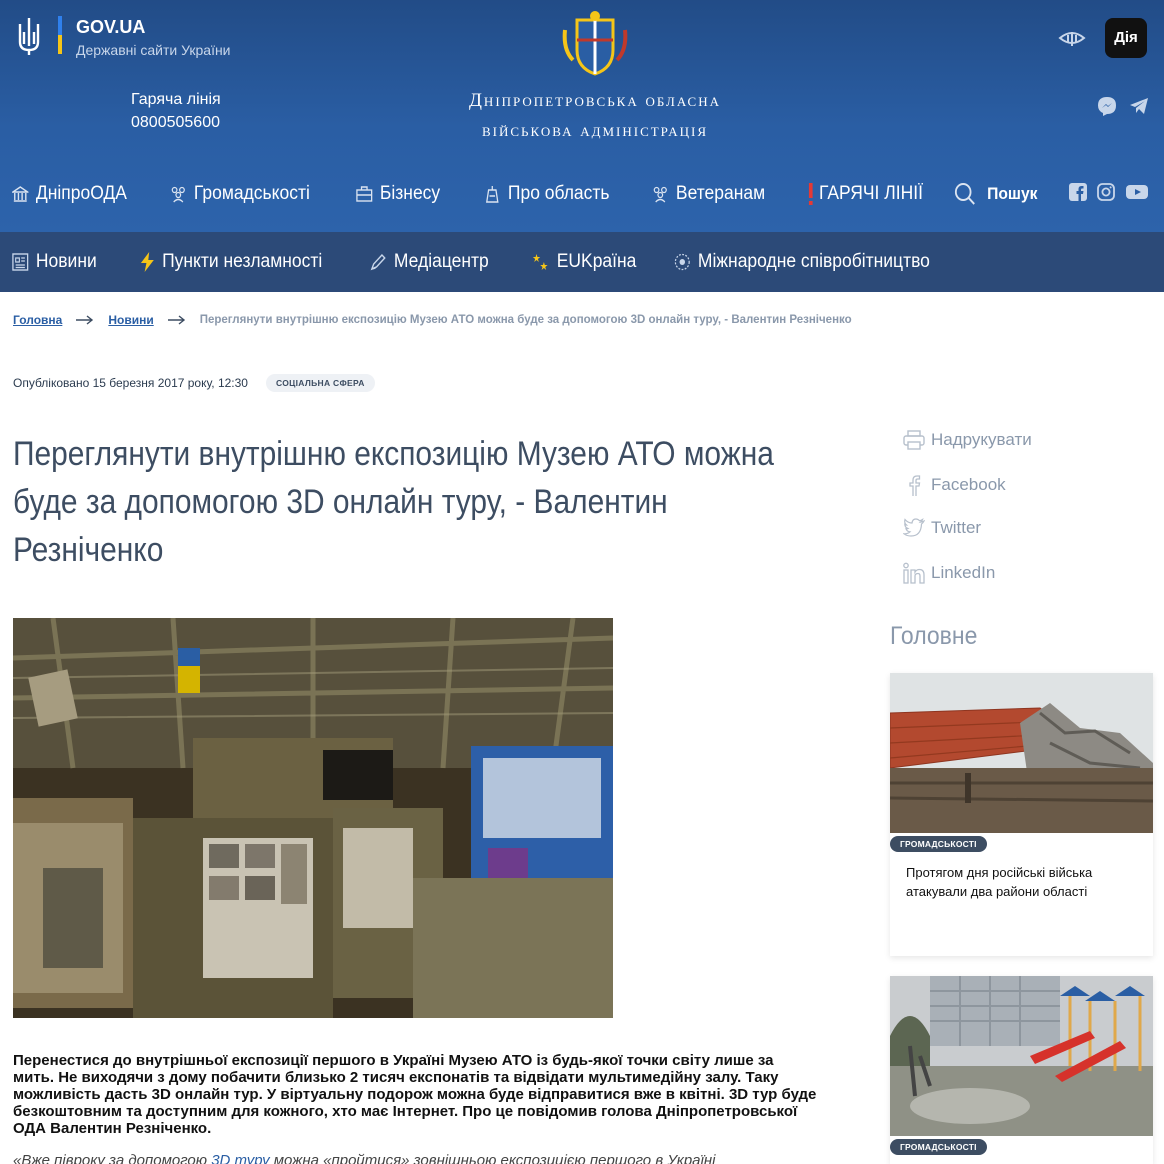 The width and height of the screenshot is (1164, 1164). What do you see at coordinates (20, 194) in the screenshot?
I see `building-icon` at bounding box center [20, 194].